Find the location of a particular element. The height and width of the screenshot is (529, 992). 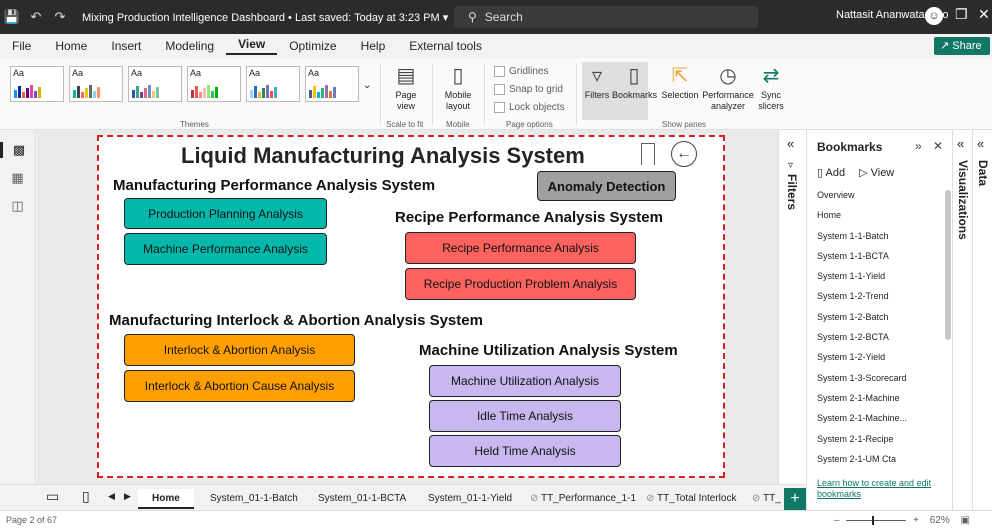

interlock-abortion-cause-button: Interlock & Abortion Cause Analysis is located at coordinates (239, 386).